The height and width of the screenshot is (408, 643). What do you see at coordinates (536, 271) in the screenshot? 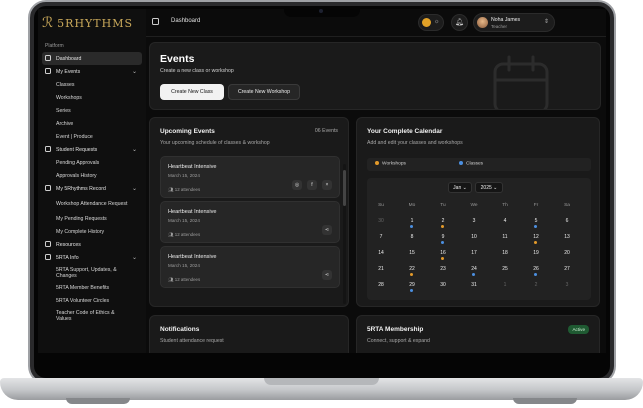
I see `calendar-day: 26` at bounding box center [536, 271].